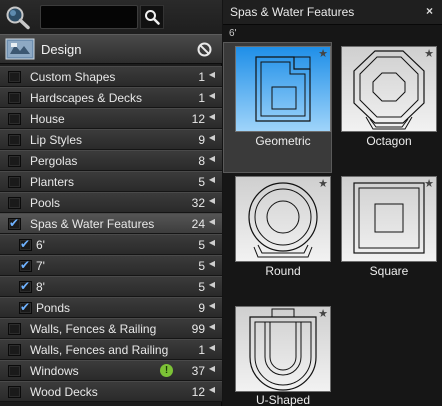 The height and width of the screenshot is (406, 442). I want to click on search-input, so click(89, 17).